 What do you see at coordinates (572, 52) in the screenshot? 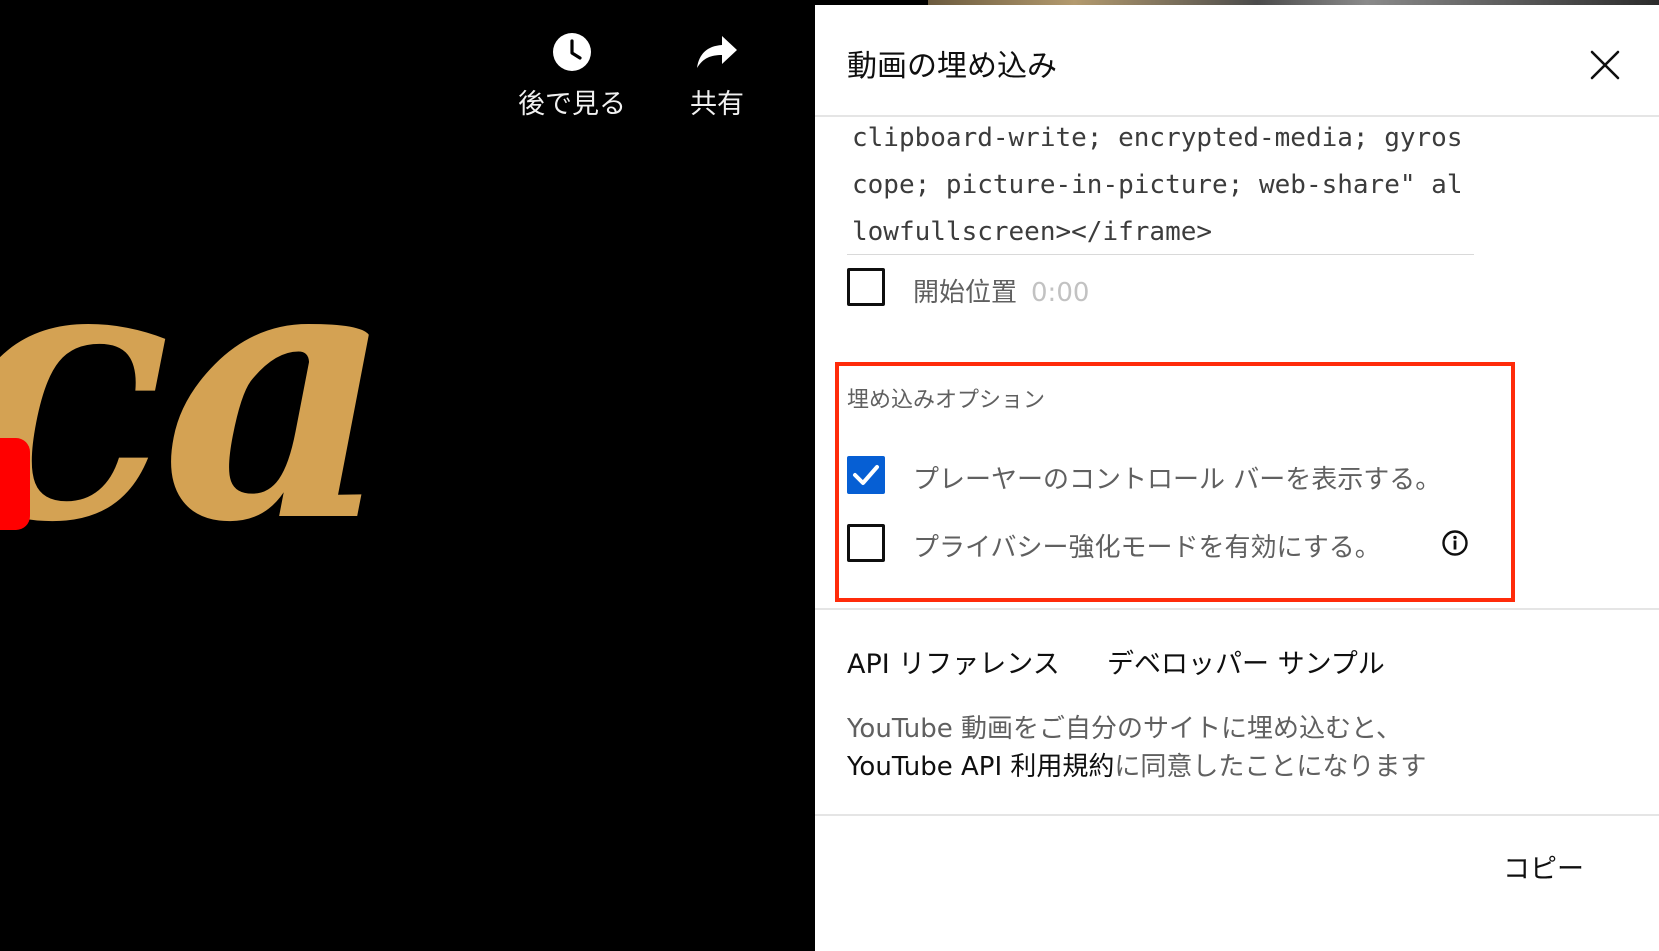
I see `clock-icon` at bounding box center [572, 52].